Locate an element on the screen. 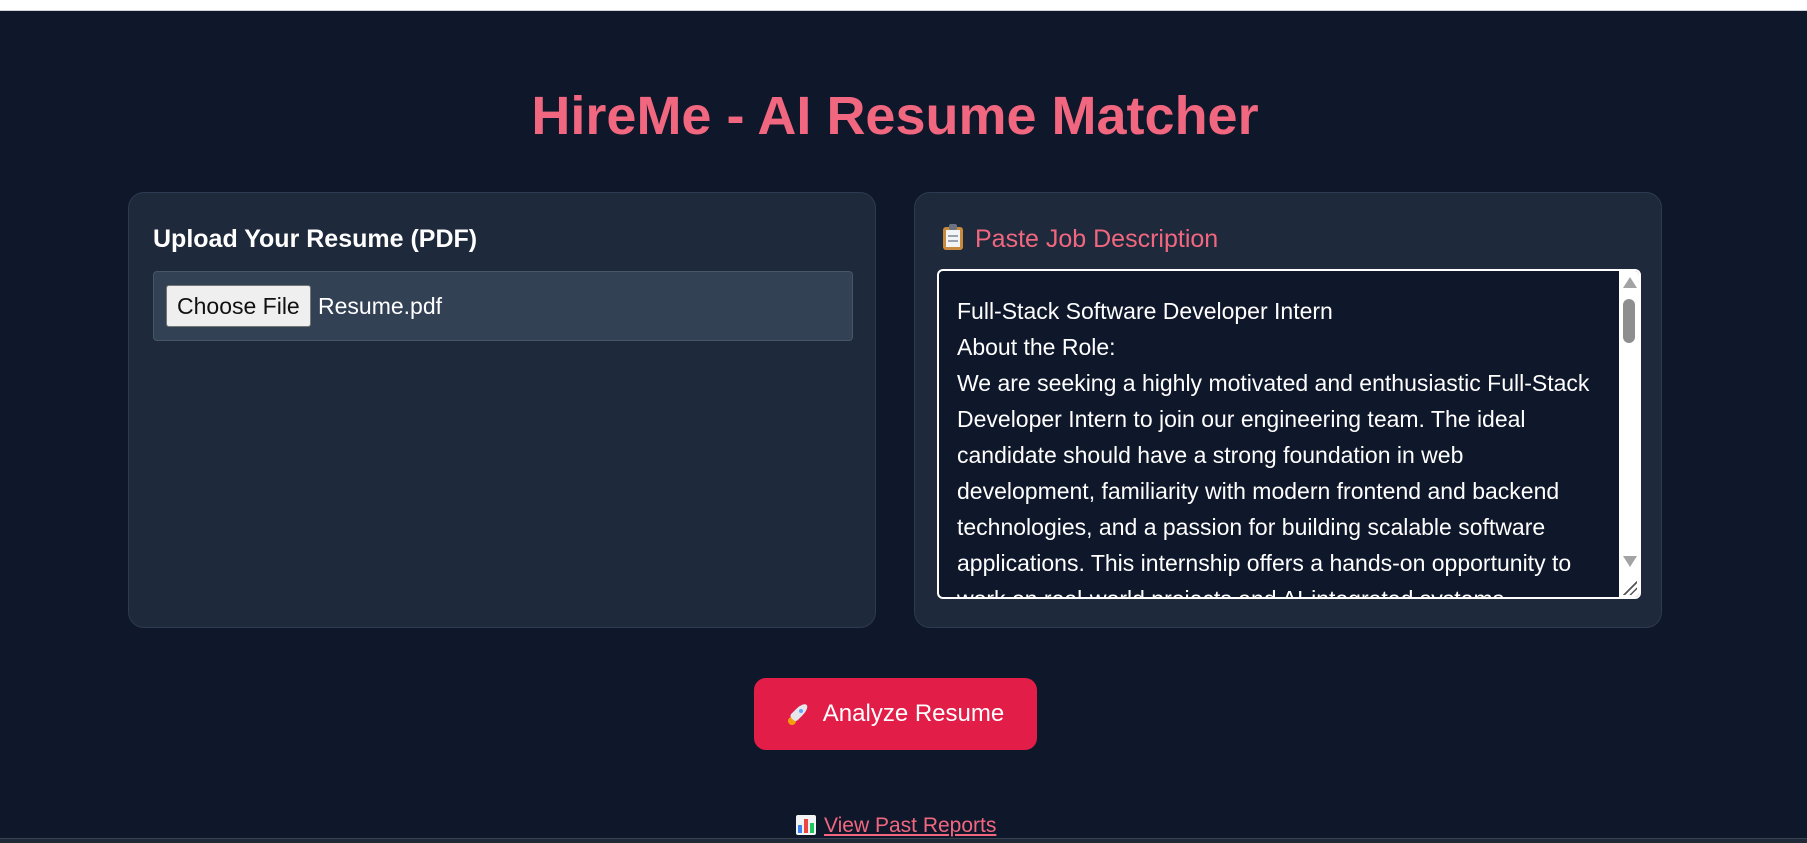  clipboard-icon is located at coordinates (953, 237).